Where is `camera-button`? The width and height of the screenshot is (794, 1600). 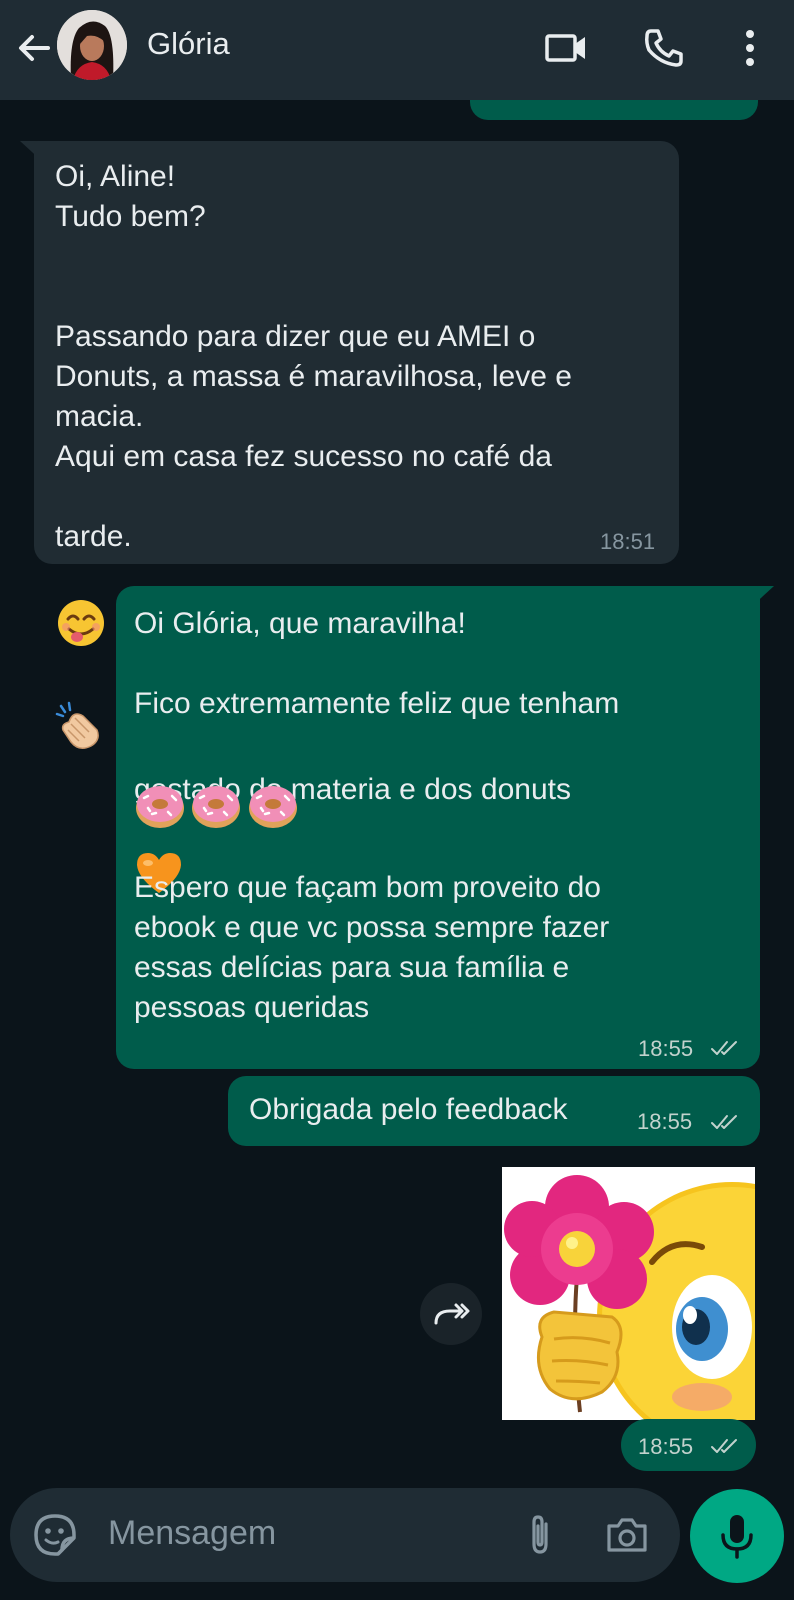 camera-button is located at coordinates (627, 1535).